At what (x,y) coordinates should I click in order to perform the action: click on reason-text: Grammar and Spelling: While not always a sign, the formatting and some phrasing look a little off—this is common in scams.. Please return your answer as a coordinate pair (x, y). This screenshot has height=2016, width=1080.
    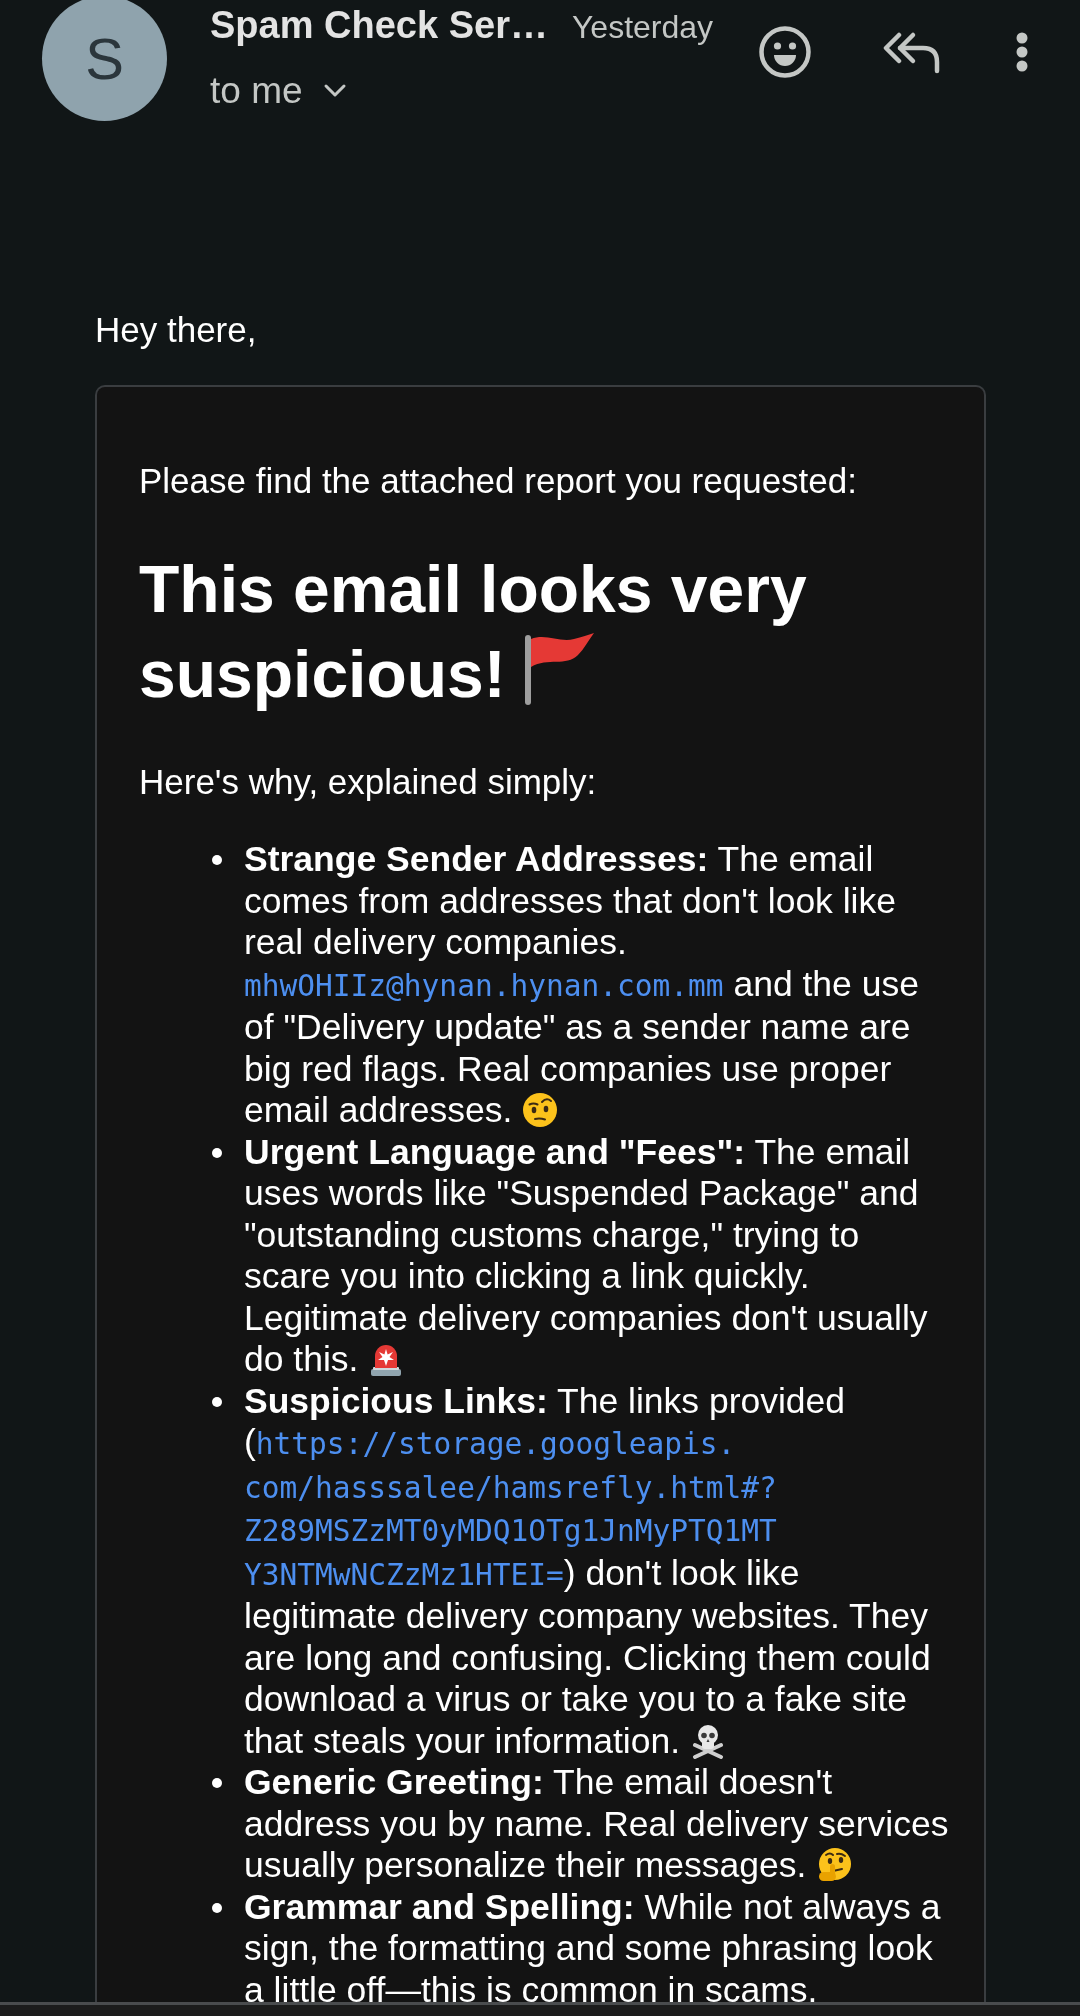
    Looking at the image, I should click on (593, 1944).